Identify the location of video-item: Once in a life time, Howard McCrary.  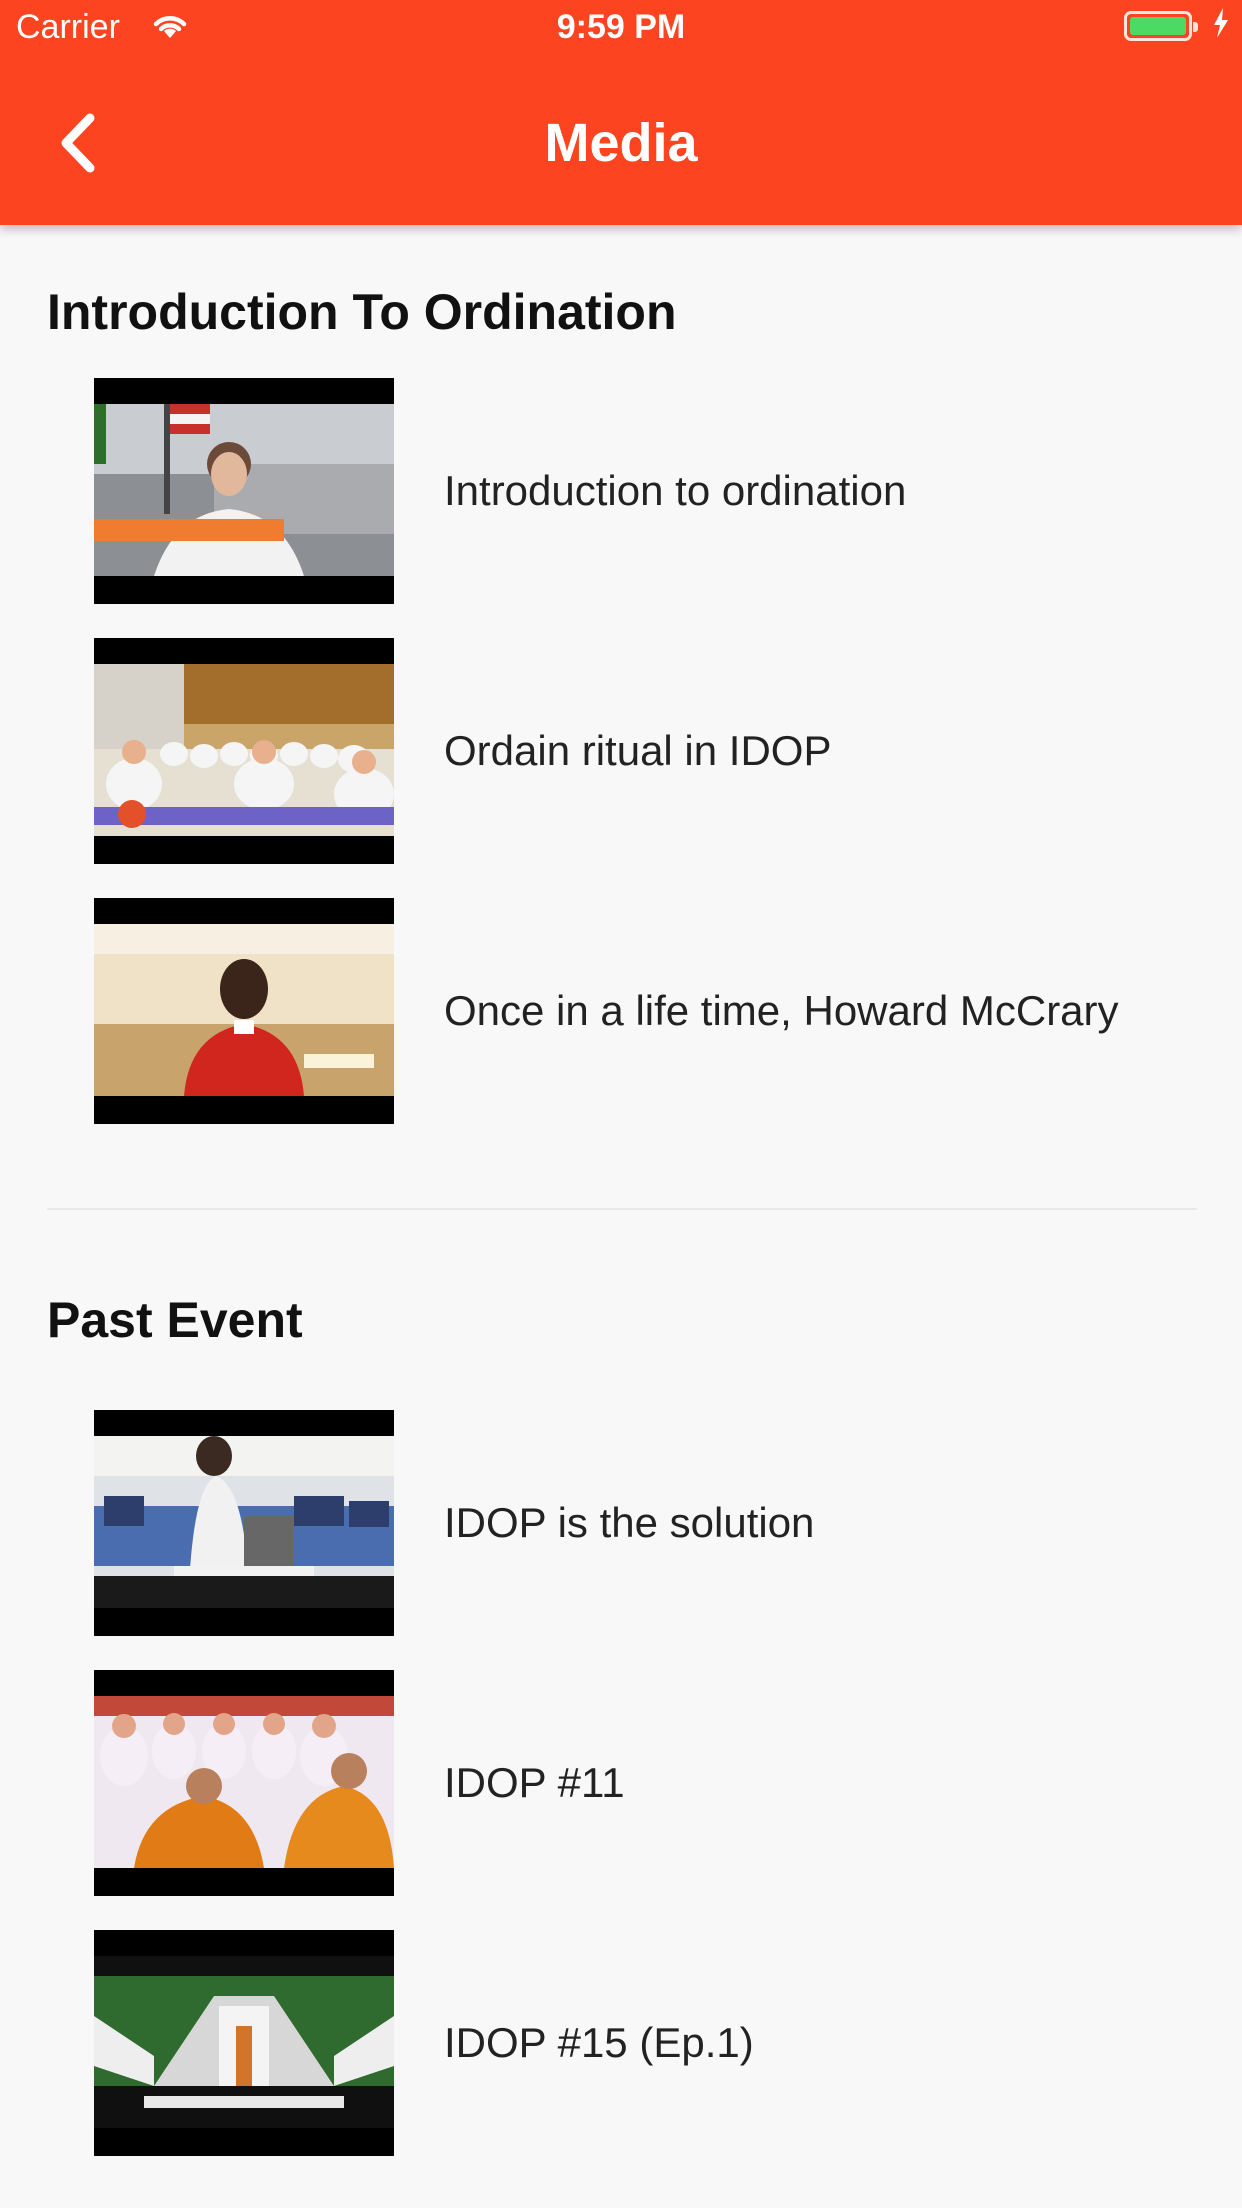
(644, 1011).